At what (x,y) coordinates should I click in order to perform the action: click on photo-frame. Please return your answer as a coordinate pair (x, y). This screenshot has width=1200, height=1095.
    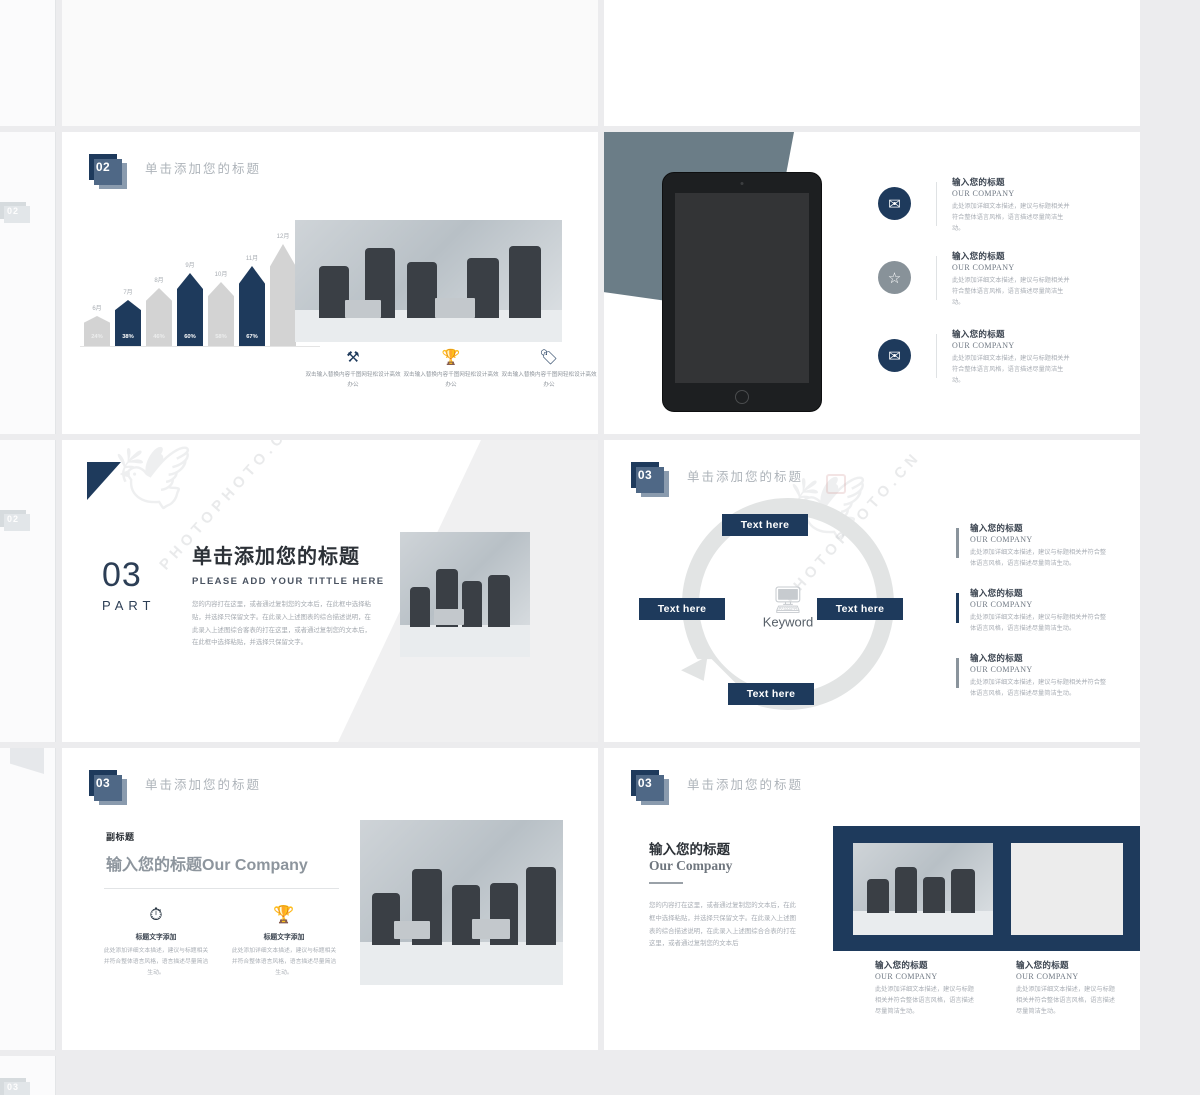
    Looking at the image, I should click on (986, 888).